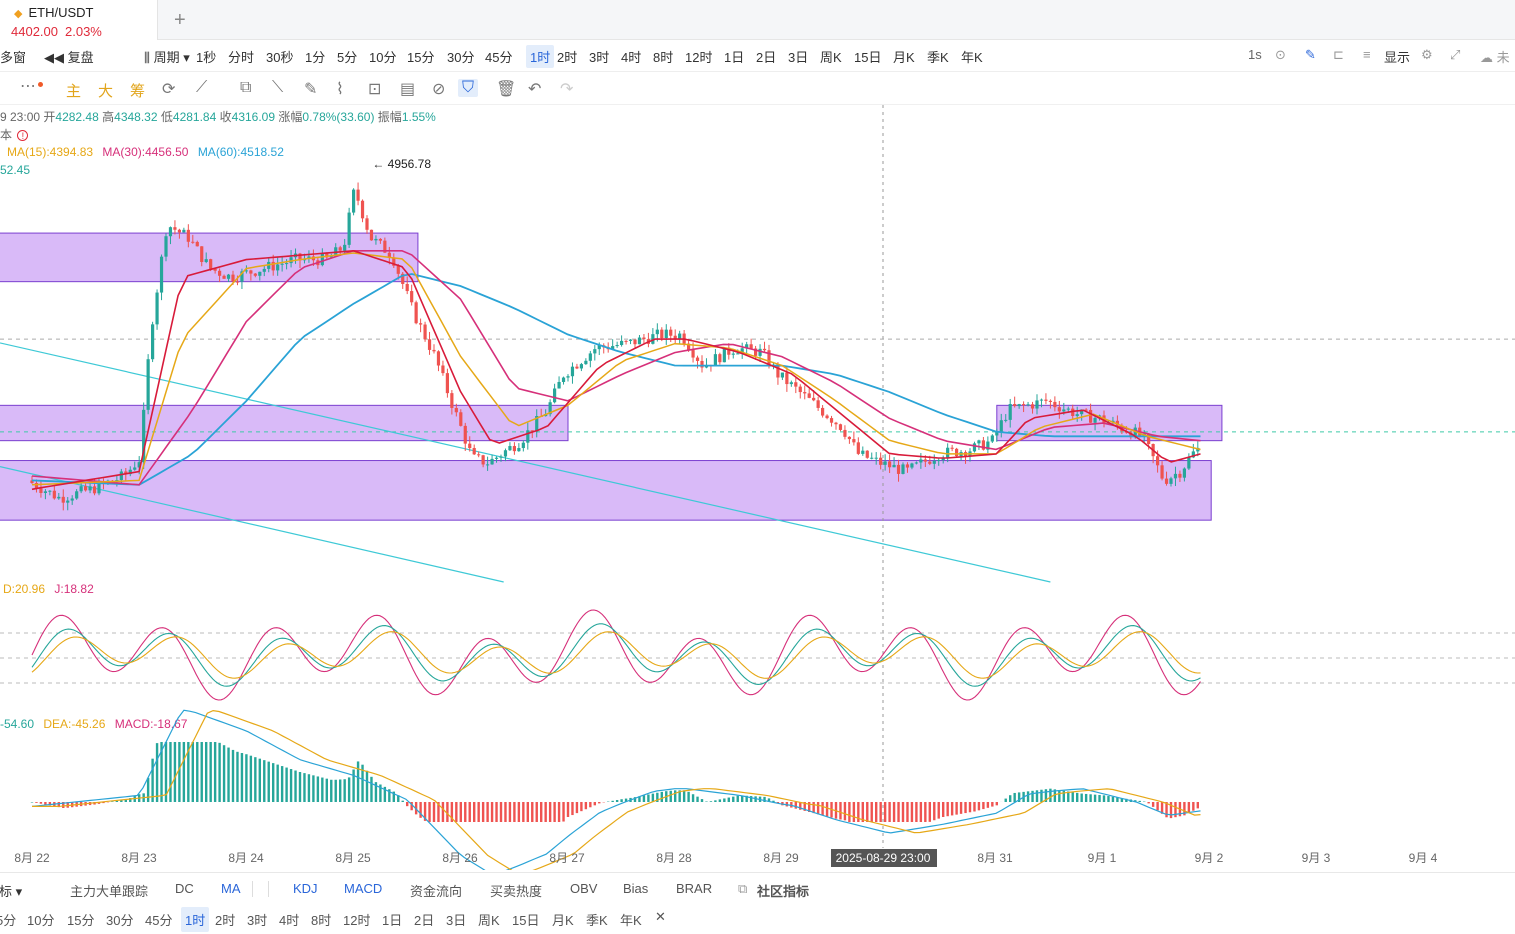 The width and height of the screenshot is (1515, 934). What do you see at coordinates (660, 917) in the screenshot?
I see `close-icon: ✕` at bounding box center [660, 917].